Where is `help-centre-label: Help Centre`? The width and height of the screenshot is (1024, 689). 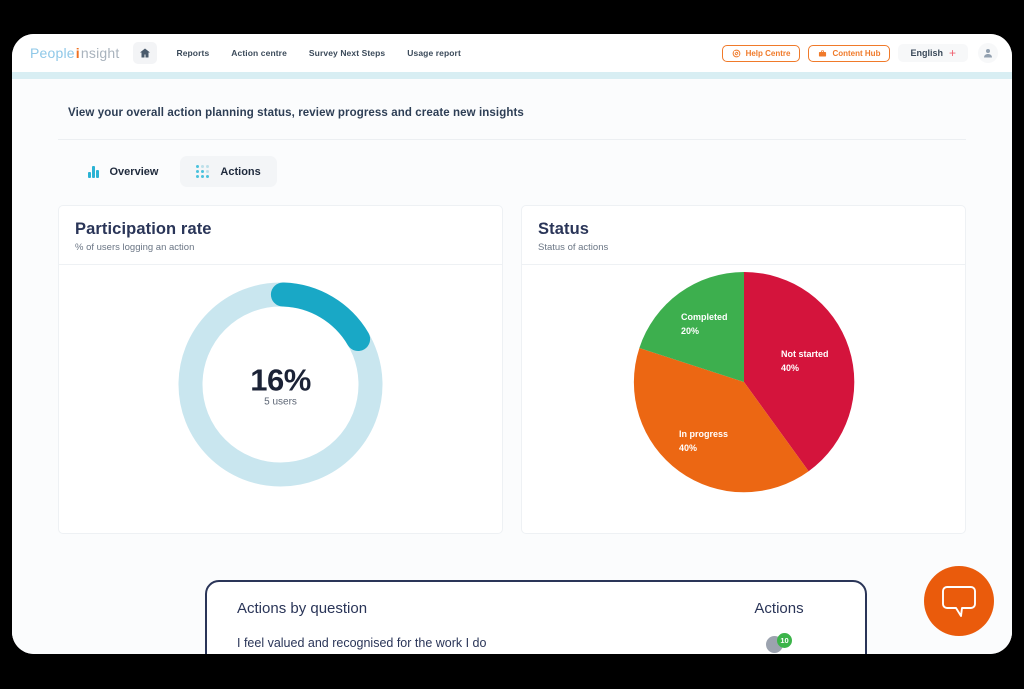 help-centre-label: Help Centre is located at coordinates (768, 53).